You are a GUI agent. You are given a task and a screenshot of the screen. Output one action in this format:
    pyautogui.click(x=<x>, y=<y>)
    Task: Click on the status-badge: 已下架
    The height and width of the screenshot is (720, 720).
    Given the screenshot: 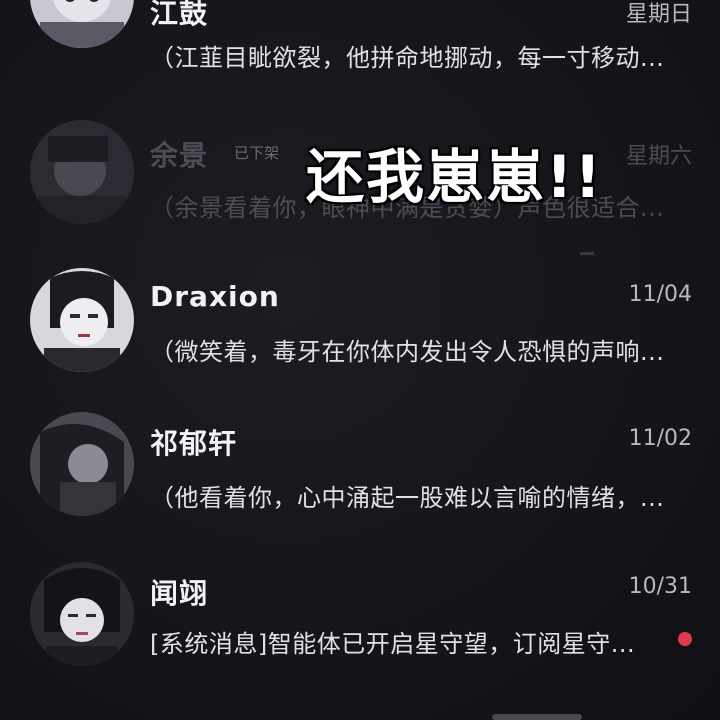 What is the action you would take?
    pyautogui.click(x=257, y=153)
    